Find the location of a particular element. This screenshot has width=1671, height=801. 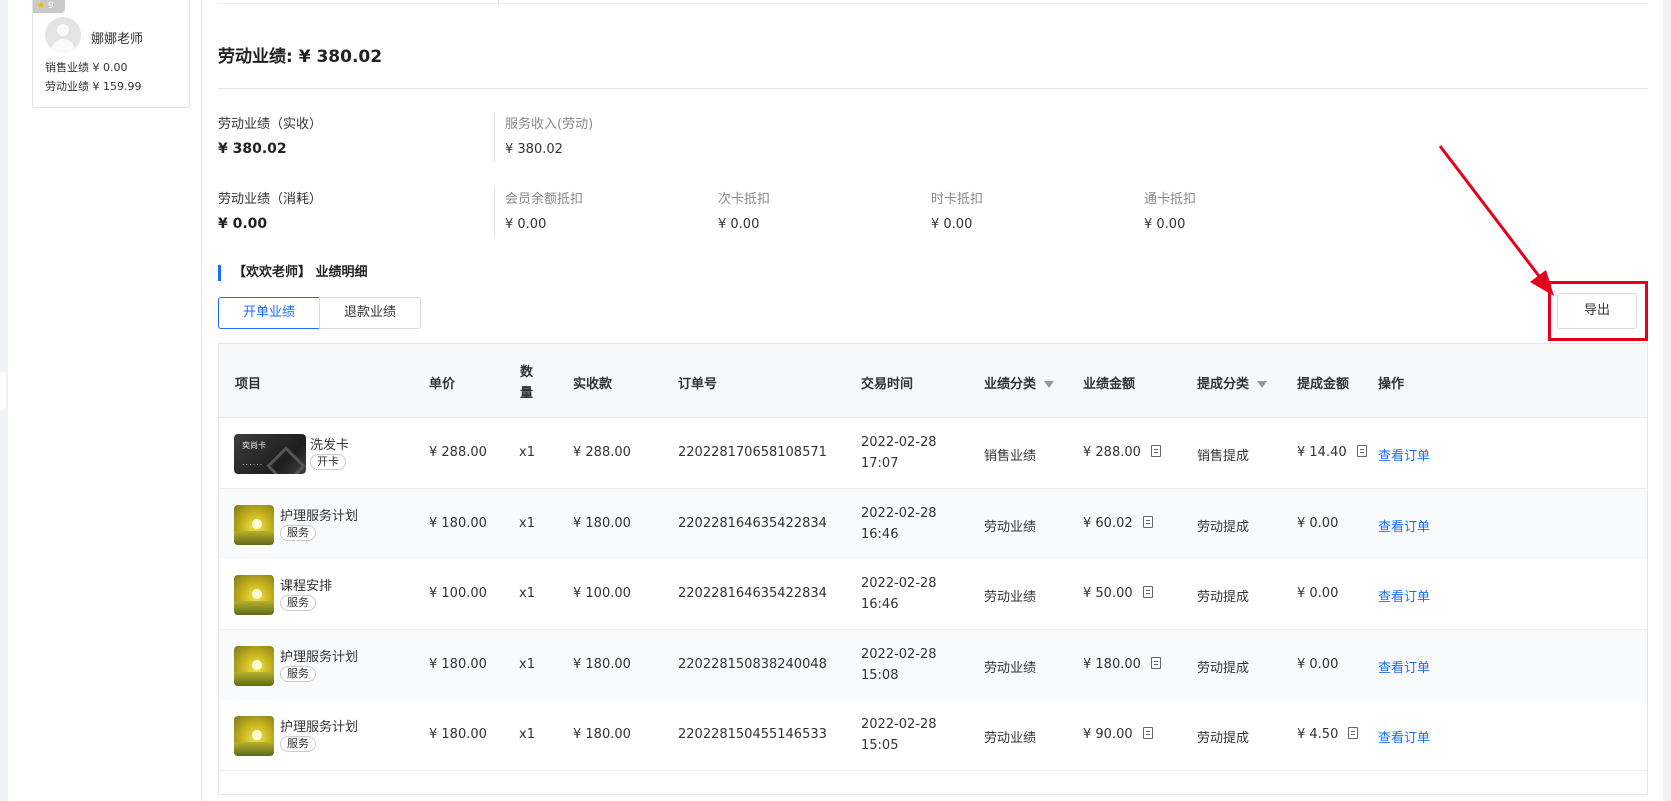

unit-price: ¥ 288.00 is located at coordinates (458, 452).